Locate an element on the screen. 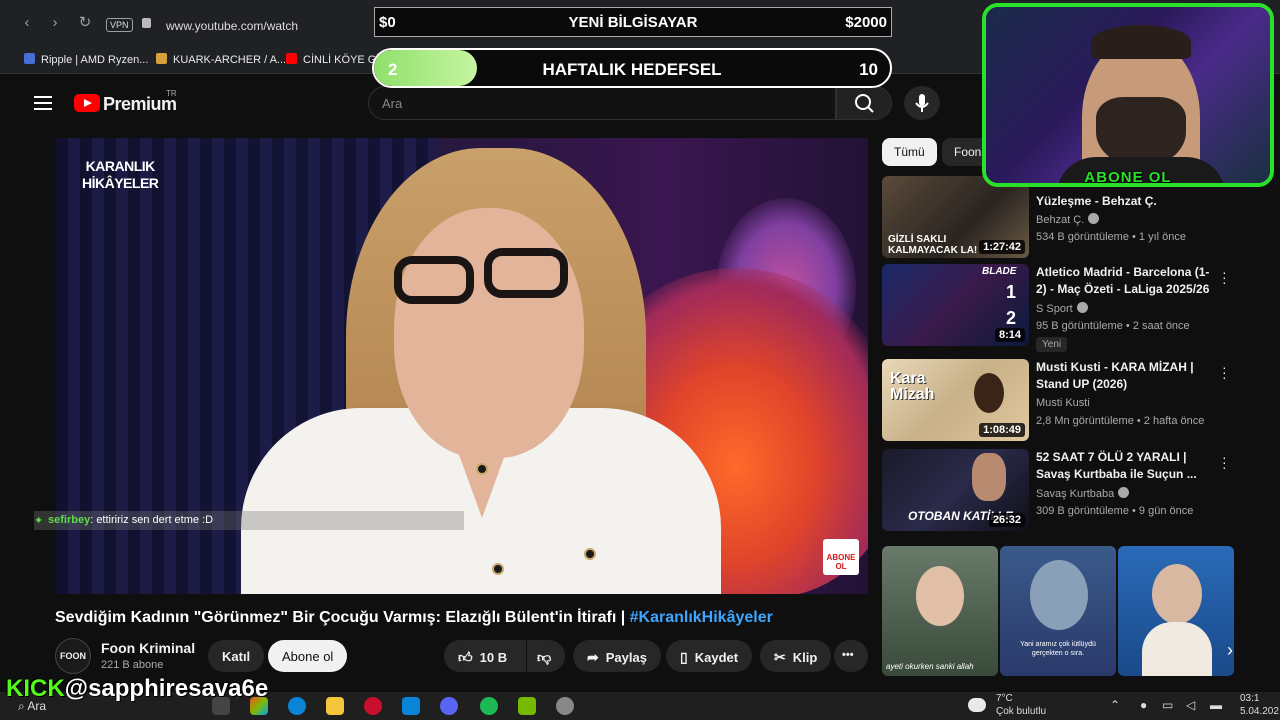 The image size is (1280, 720). thumbs-down-icon: 👎︎ is located at coordinates (544, 657).